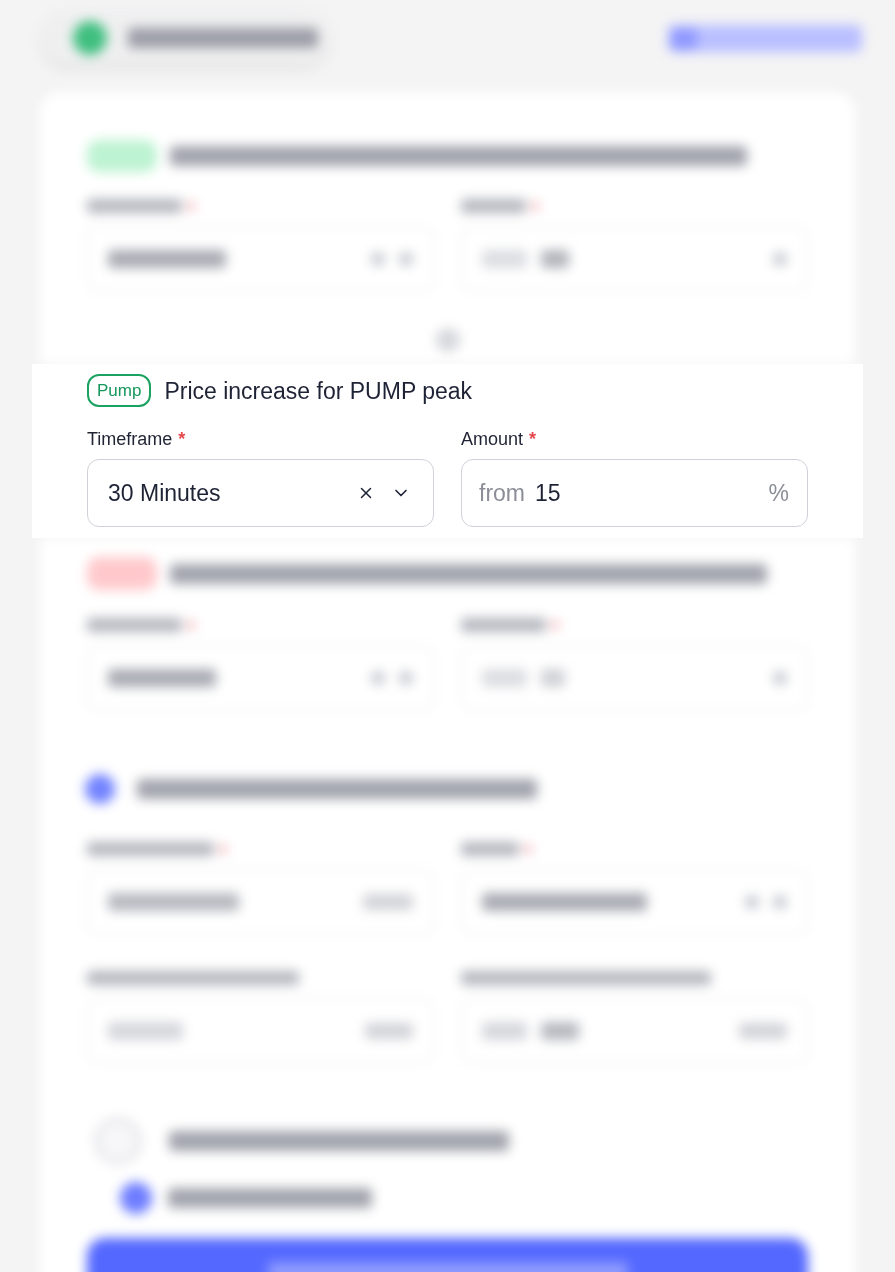 The image size is (895, 1272). What do you see at coordinates (684, 38) in the screenshot?
I see `blurred-square-icon` at bounding box center [684, 38].